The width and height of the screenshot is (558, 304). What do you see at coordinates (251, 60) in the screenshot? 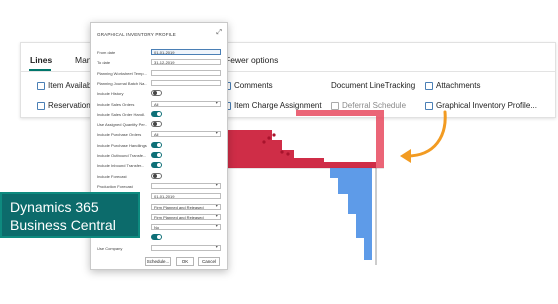
I see `fewer-options-link: Fewer options` at bounding box center [251, 60].